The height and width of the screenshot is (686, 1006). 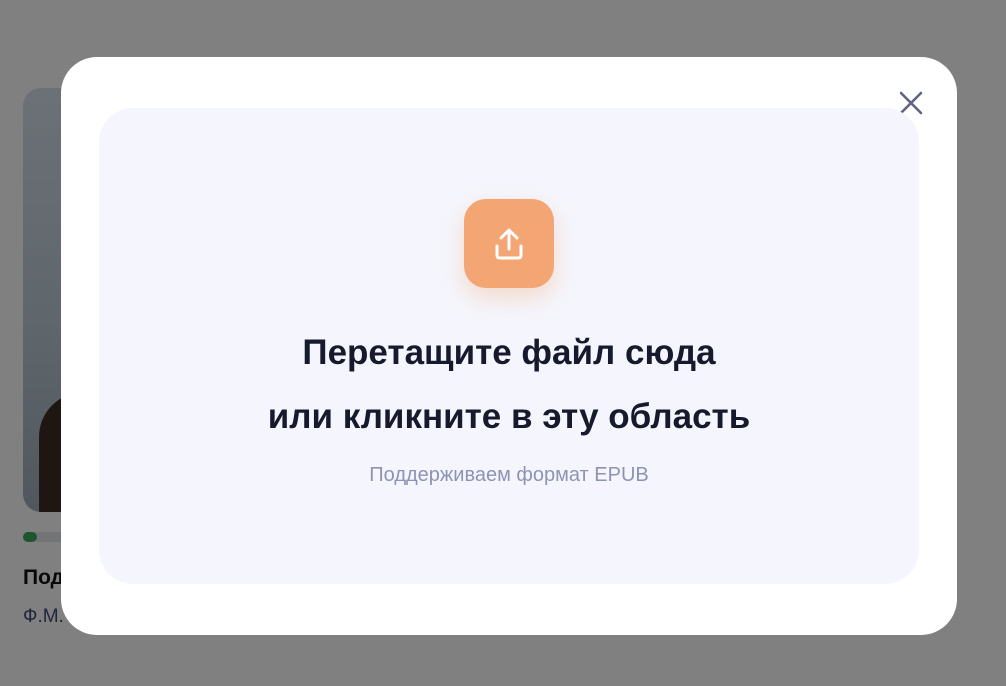 I want to click on upload-icon, so click(x=509, y=243).